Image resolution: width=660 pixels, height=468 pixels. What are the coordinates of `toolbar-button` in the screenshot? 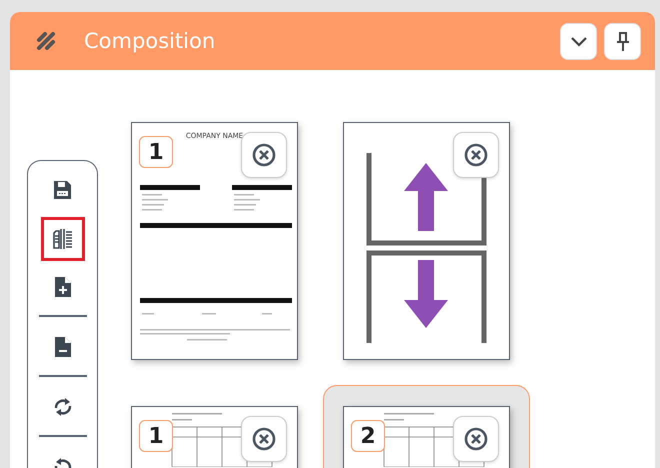 It's located at (62, 239).